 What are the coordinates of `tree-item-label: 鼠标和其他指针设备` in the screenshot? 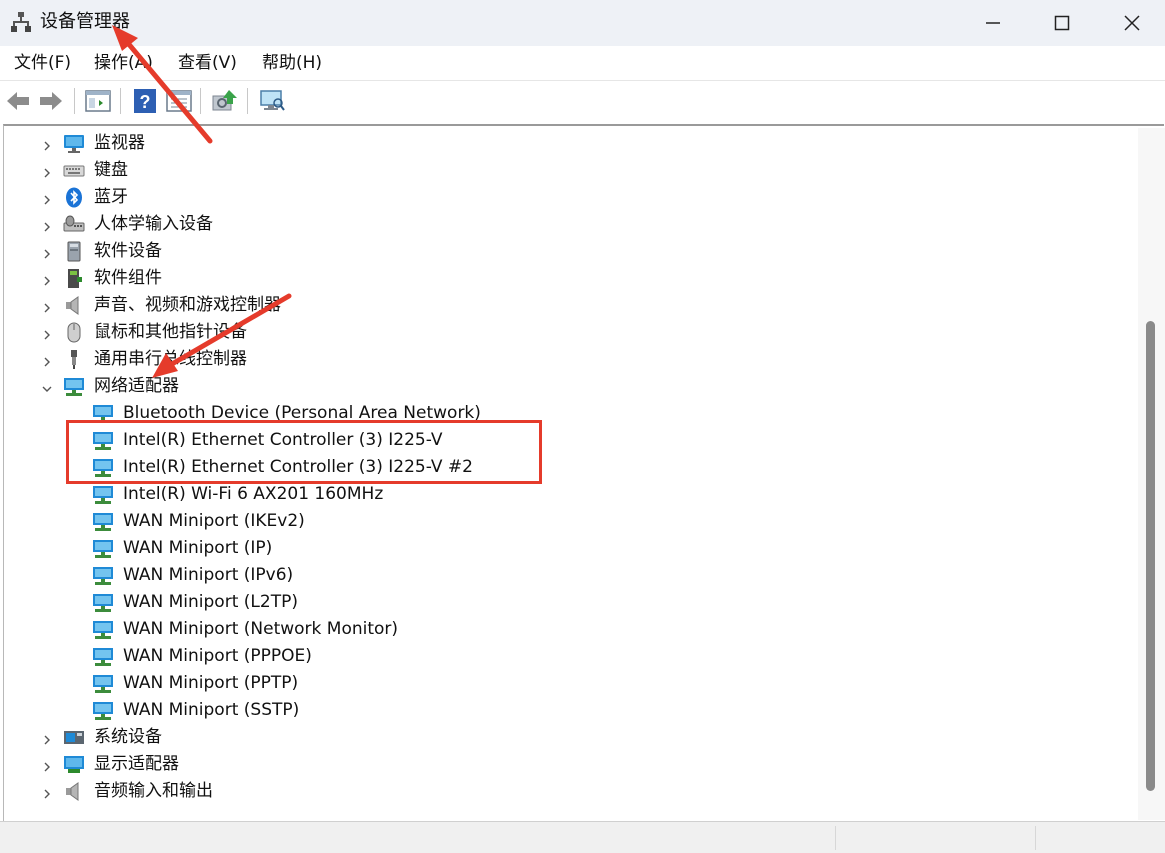 It's located at (170, 332).